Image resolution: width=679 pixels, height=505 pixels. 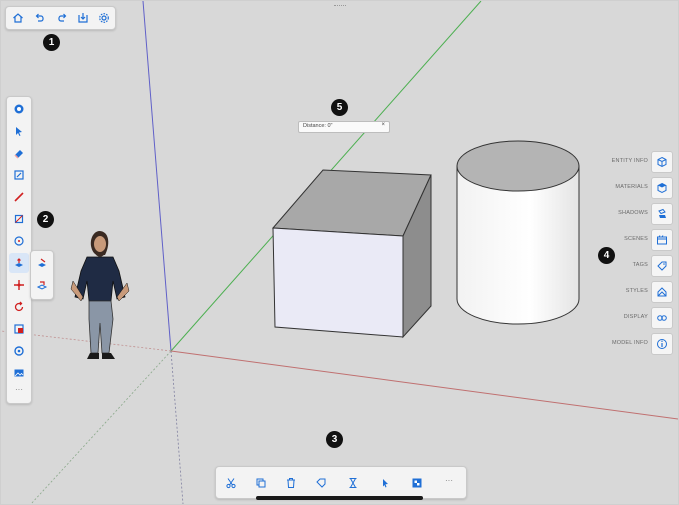 What do you see at coordinates (19, 373) in the screenshot?
I see `image-icon` at bounding box center [19, 373].